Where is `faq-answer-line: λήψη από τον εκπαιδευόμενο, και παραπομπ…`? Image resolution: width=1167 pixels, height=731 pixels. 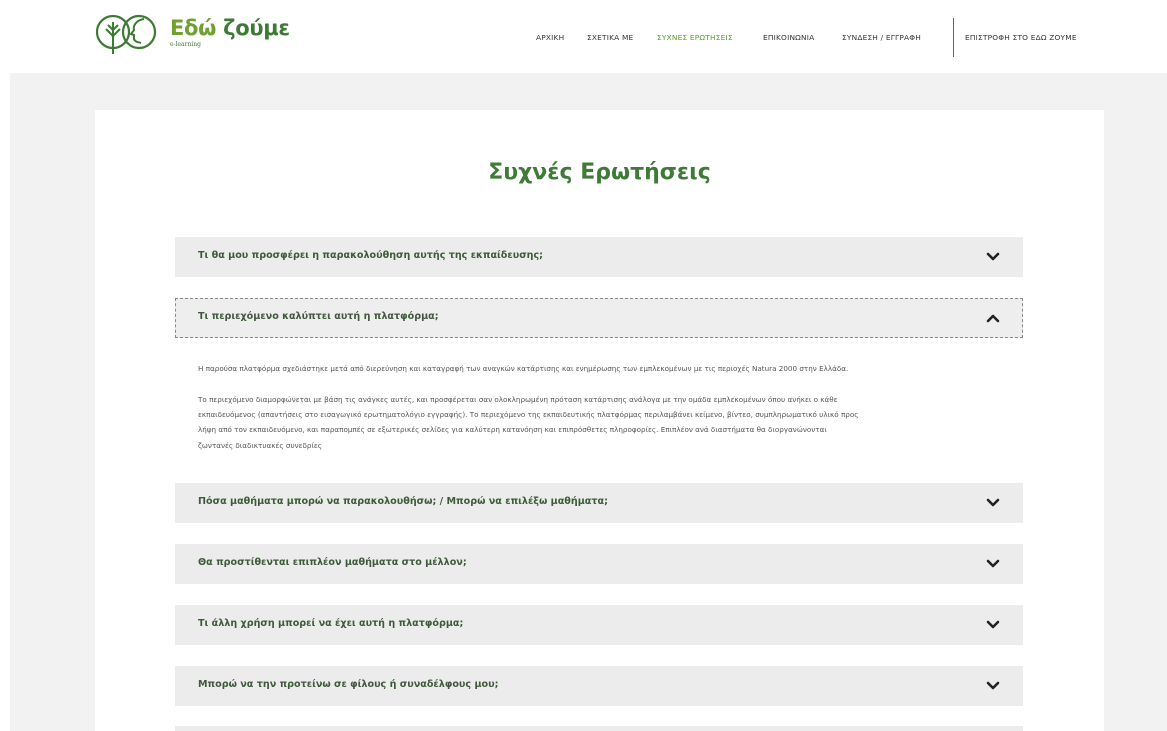
faq-answer-line: λήψη από τον εκπαιδευόμενο, και παραπομπ… is located at coordinates (512, 430).